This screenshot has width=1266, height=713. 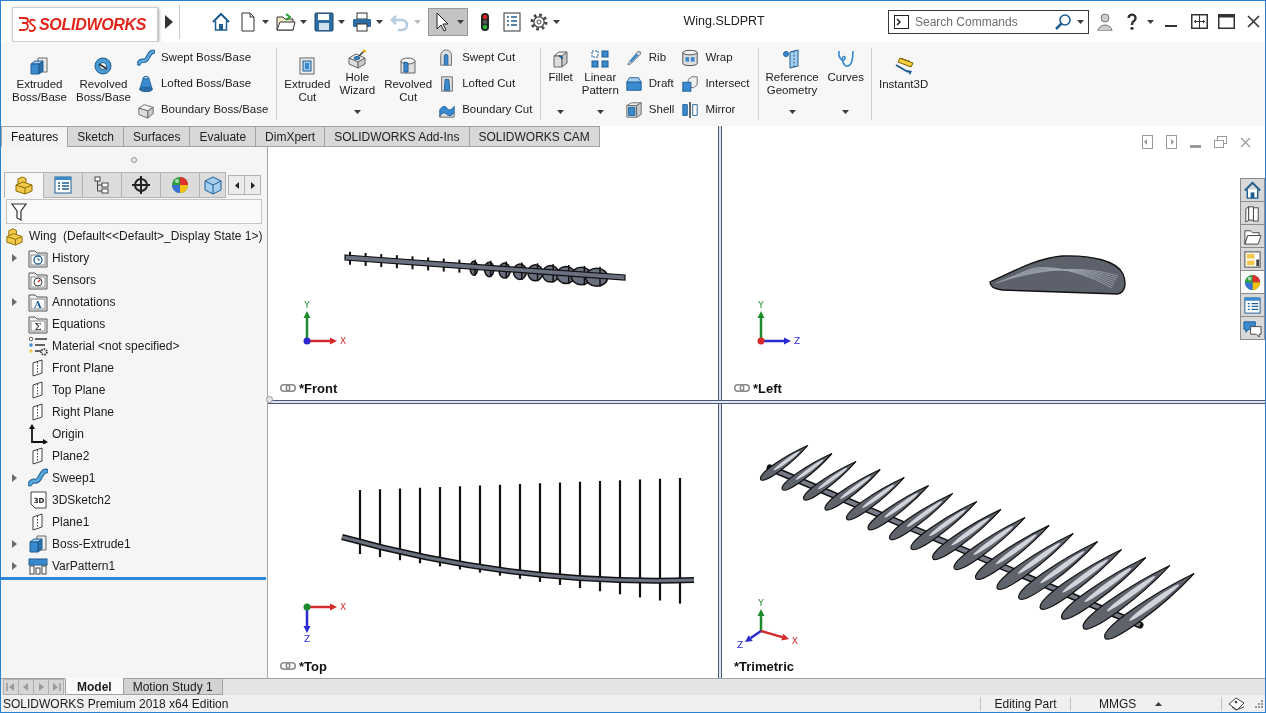 I want to click on command-button: Rib, so click(x=651, y=58).